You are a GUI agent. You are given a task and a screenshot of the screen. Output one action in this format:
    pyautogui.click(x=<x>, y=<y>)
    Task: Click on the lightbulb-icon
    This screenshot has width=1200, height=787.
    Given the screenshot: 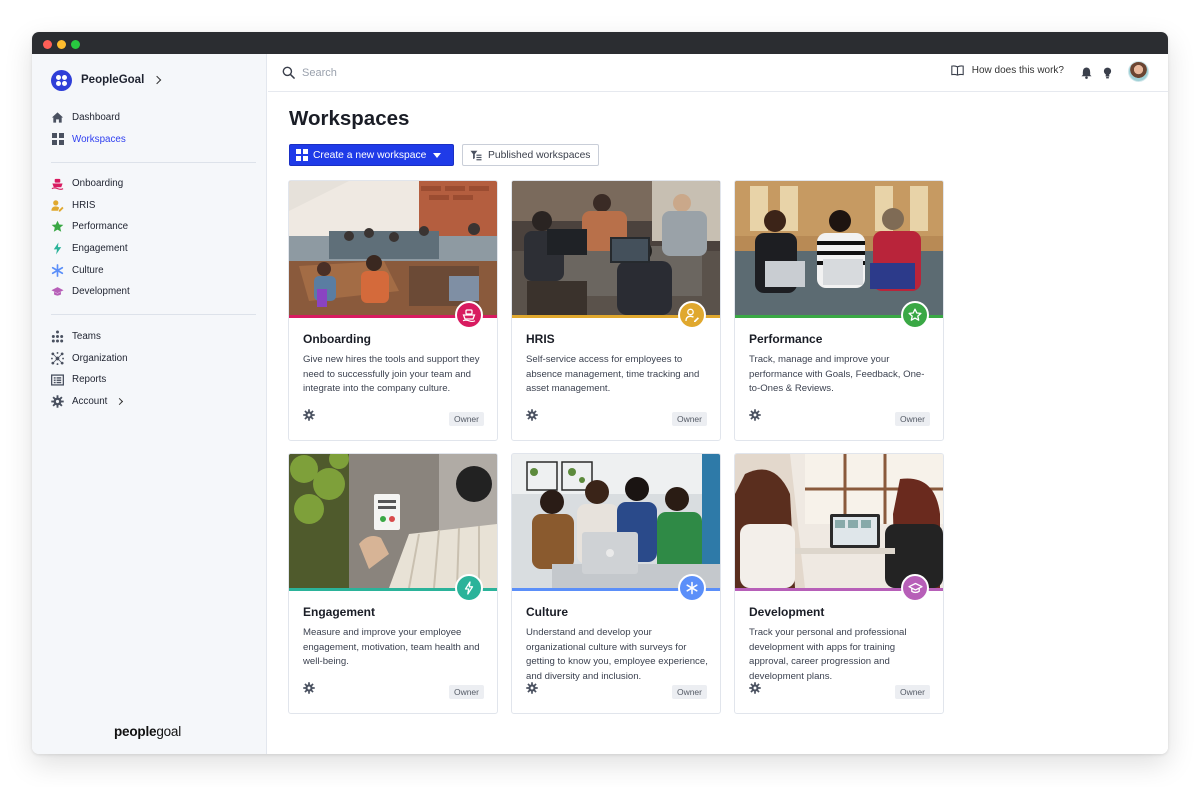 What is the action you would take?
    pyautogui.click(x=1107, y=75)
    